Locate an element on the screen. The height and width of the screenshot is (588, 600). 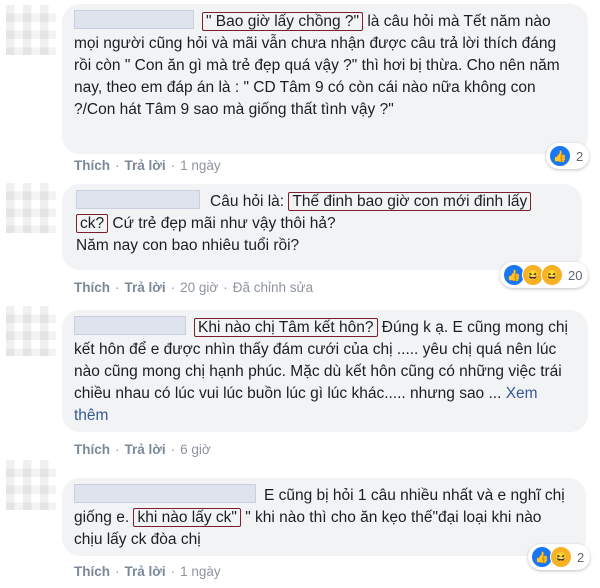
reaction-summary: 👍 😆 2 is located at coordinates (559, 557).